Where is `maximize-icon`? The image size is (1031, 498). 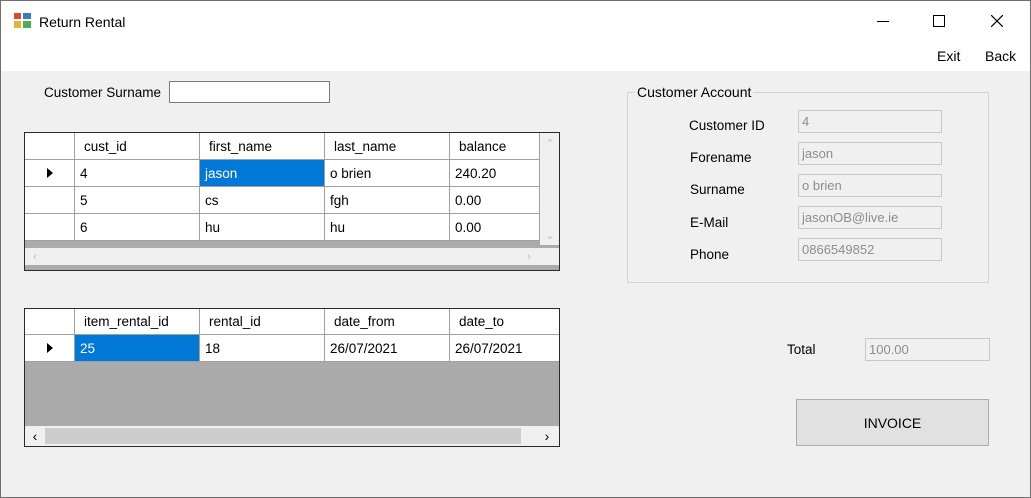 maximize-icon is located at coordinates (939, 21).